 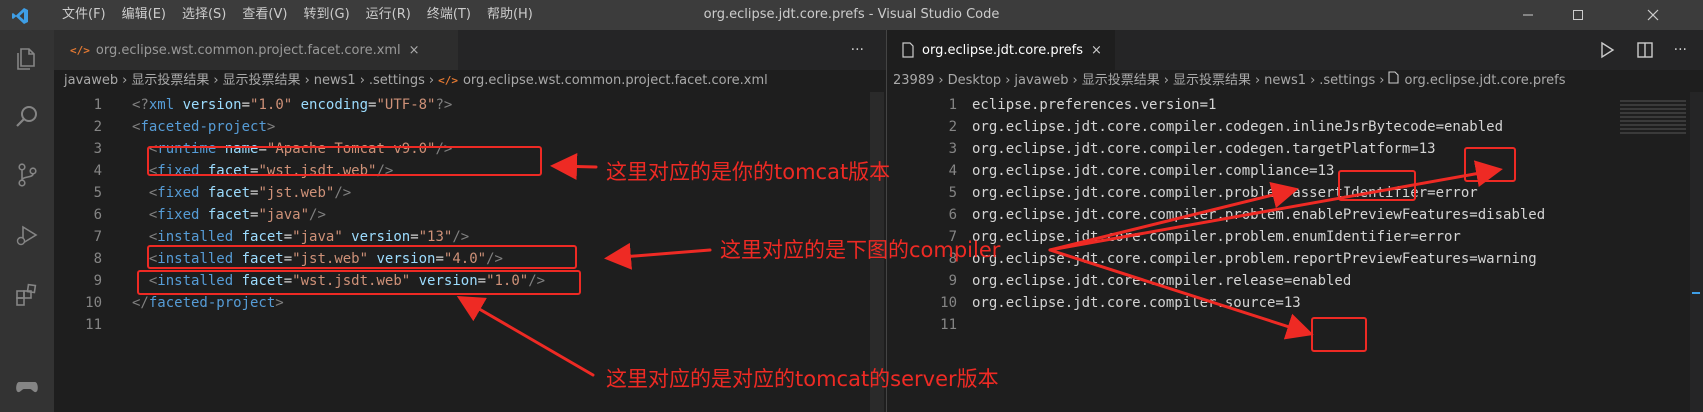 What do you see at coordinates (195, 237) in the screenshot?
I see `code-token: installed` at bounding box center [195, 237].